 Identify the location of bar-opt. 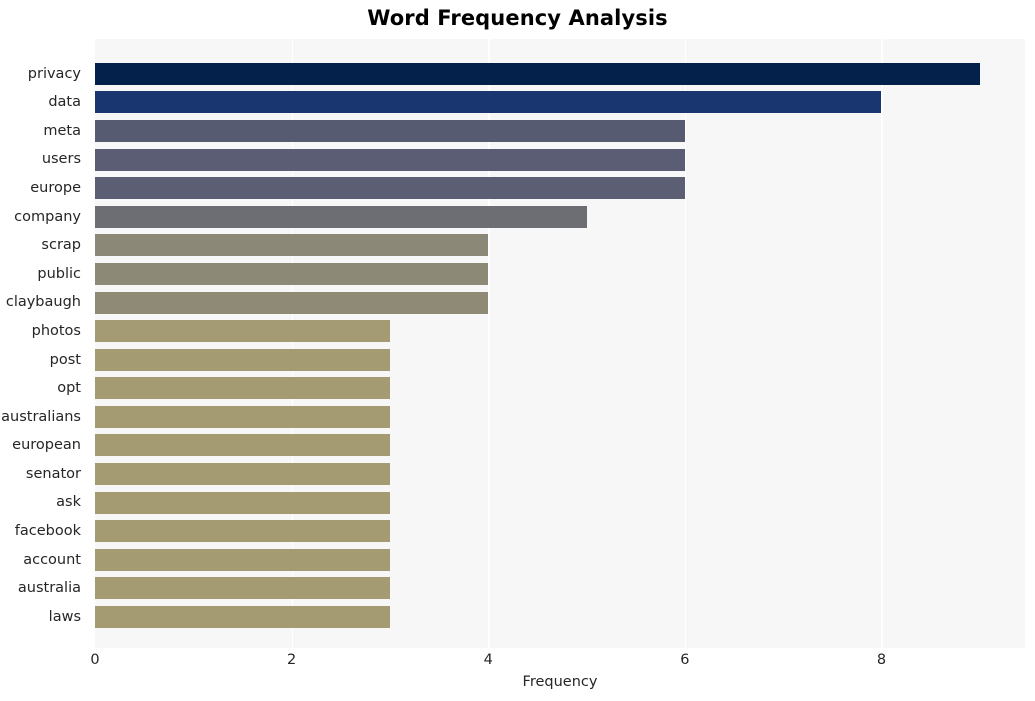
(242, 388).